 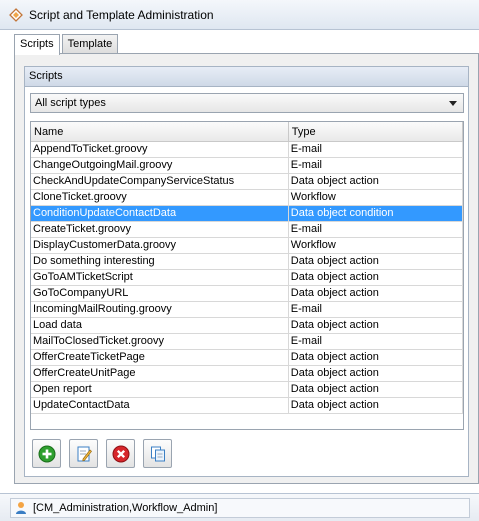 I want to click on table-row: IncomingMailRouting.groovy E-mail, so click(x=247, y=310).